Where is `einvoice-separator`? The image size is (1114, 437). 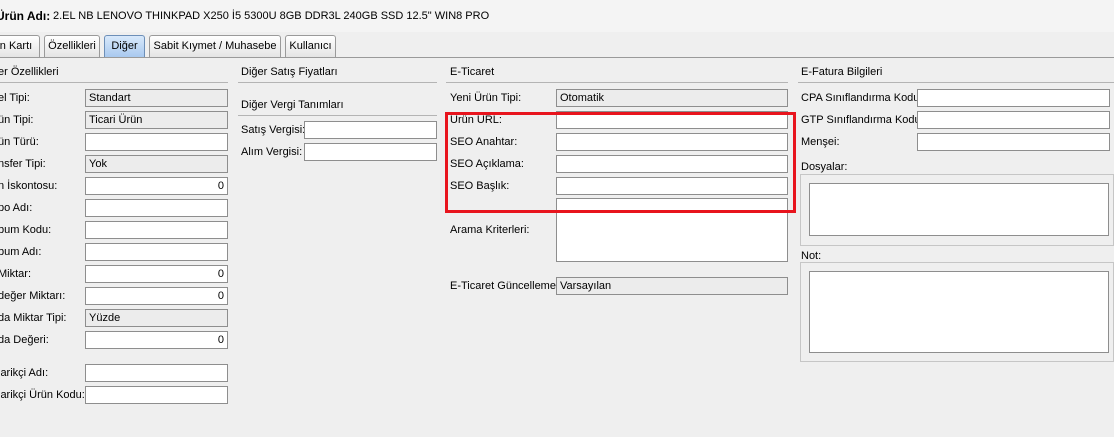
einvoice-separator is located at coordinates (956, 82).